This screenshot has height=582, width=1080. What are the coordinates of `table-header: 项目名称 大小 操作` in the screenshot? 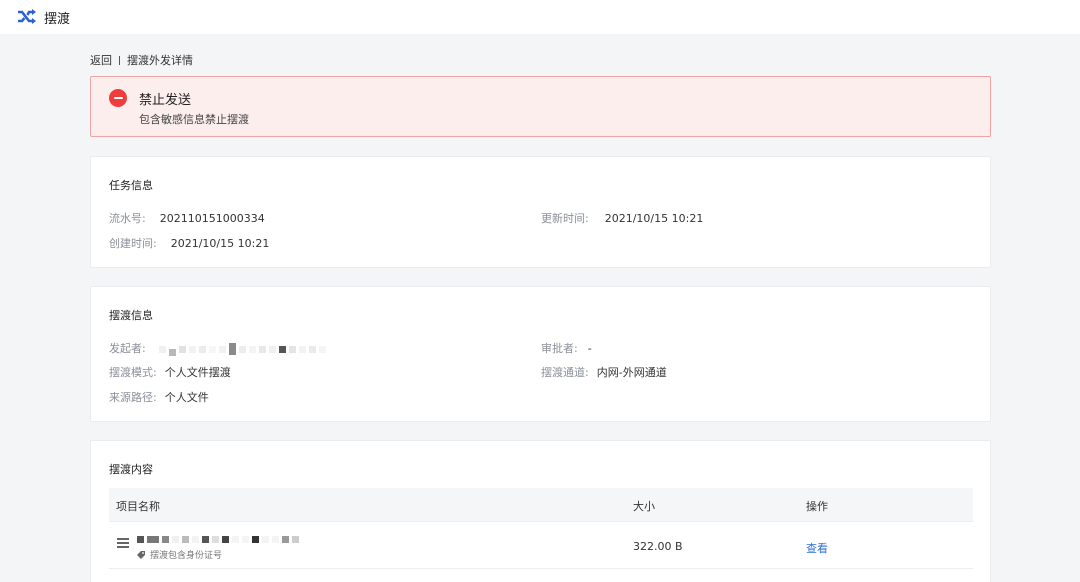 It's located at (541, 505).